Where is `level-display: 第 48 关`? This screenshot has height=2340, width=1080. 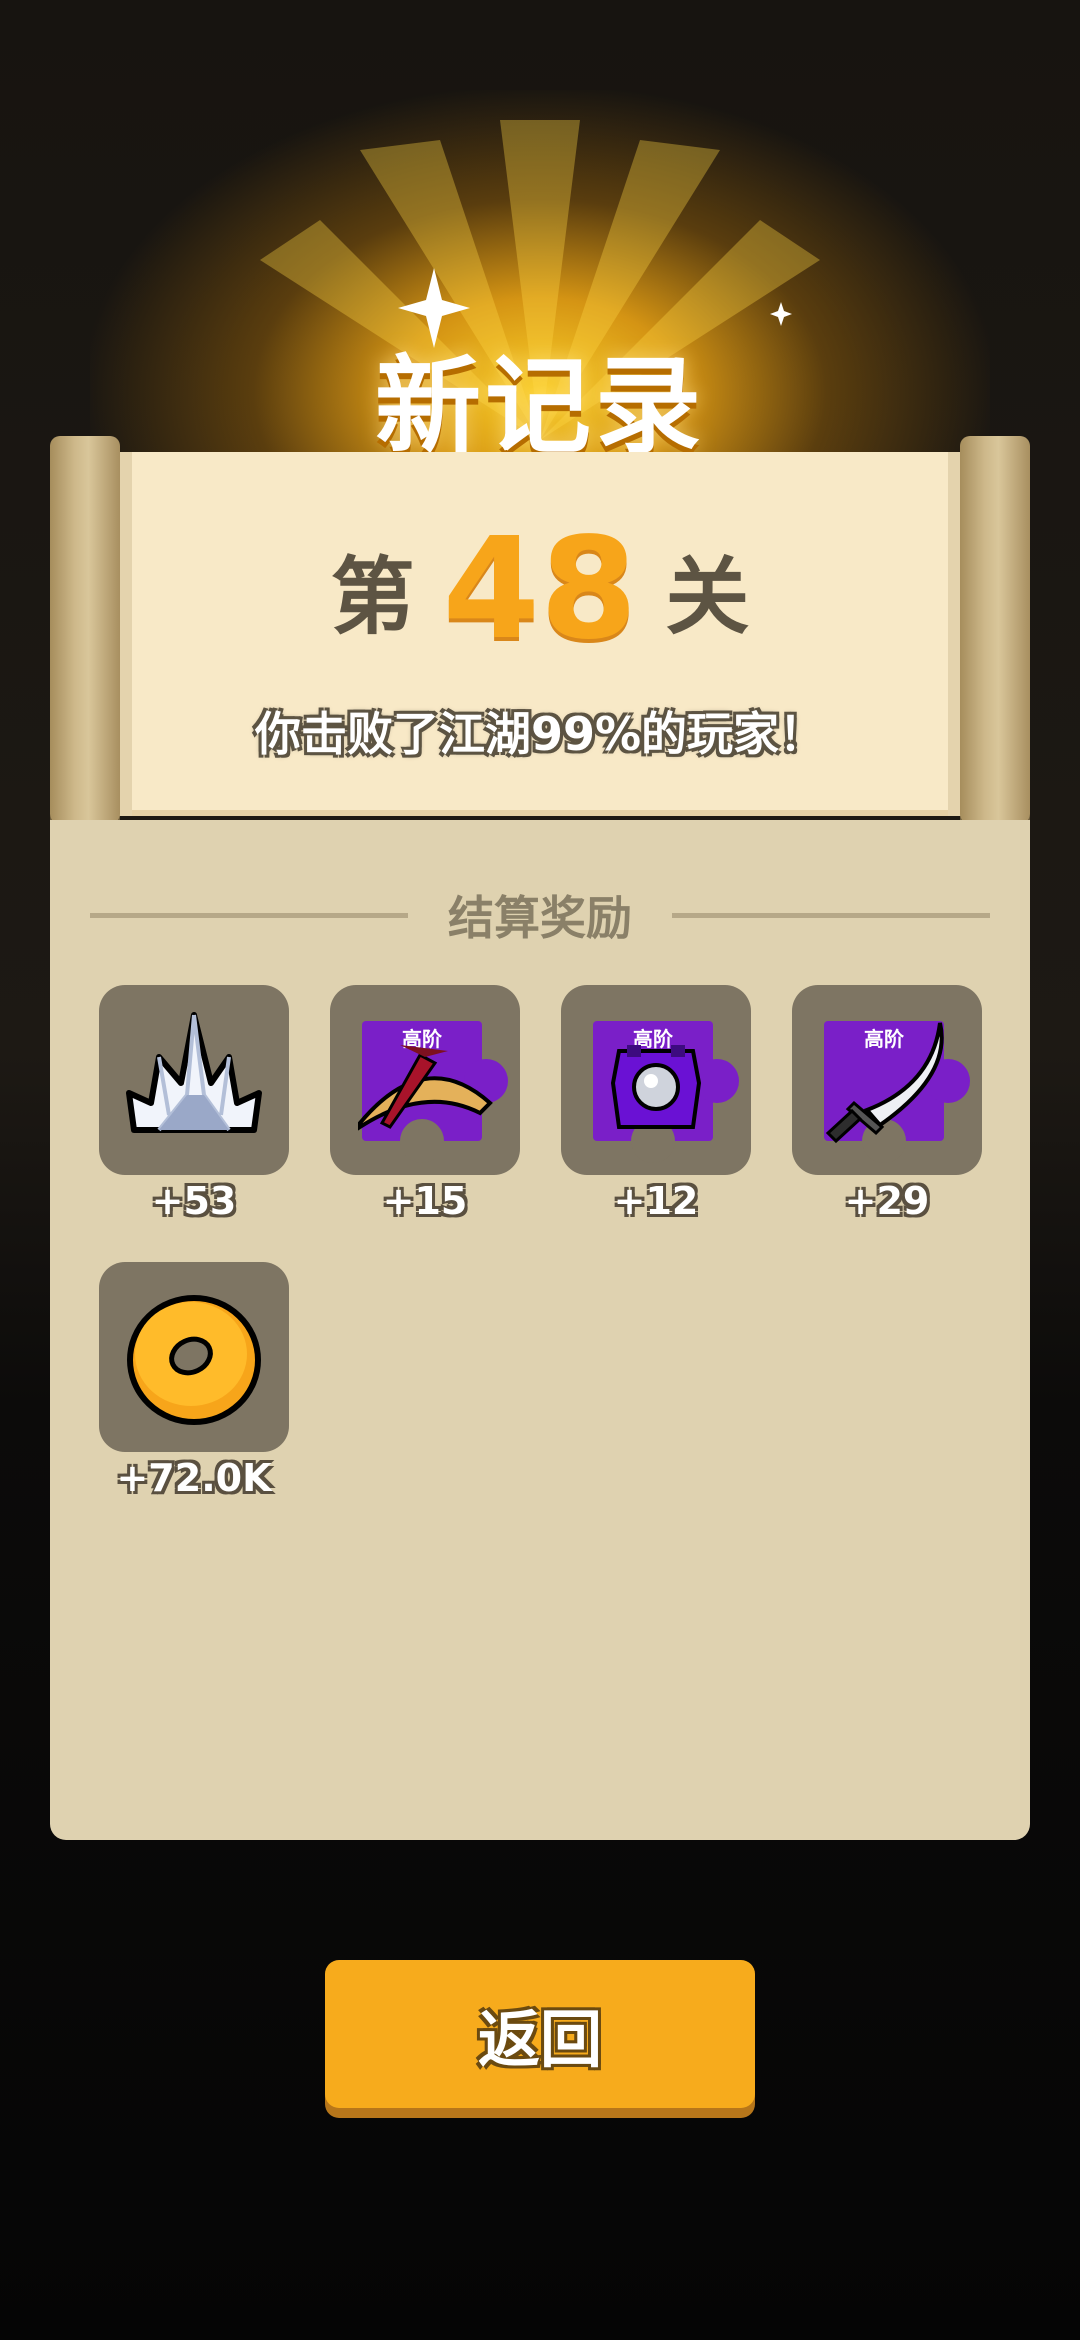
level-display: 第 48 关 is located at coordinates (540, 590).